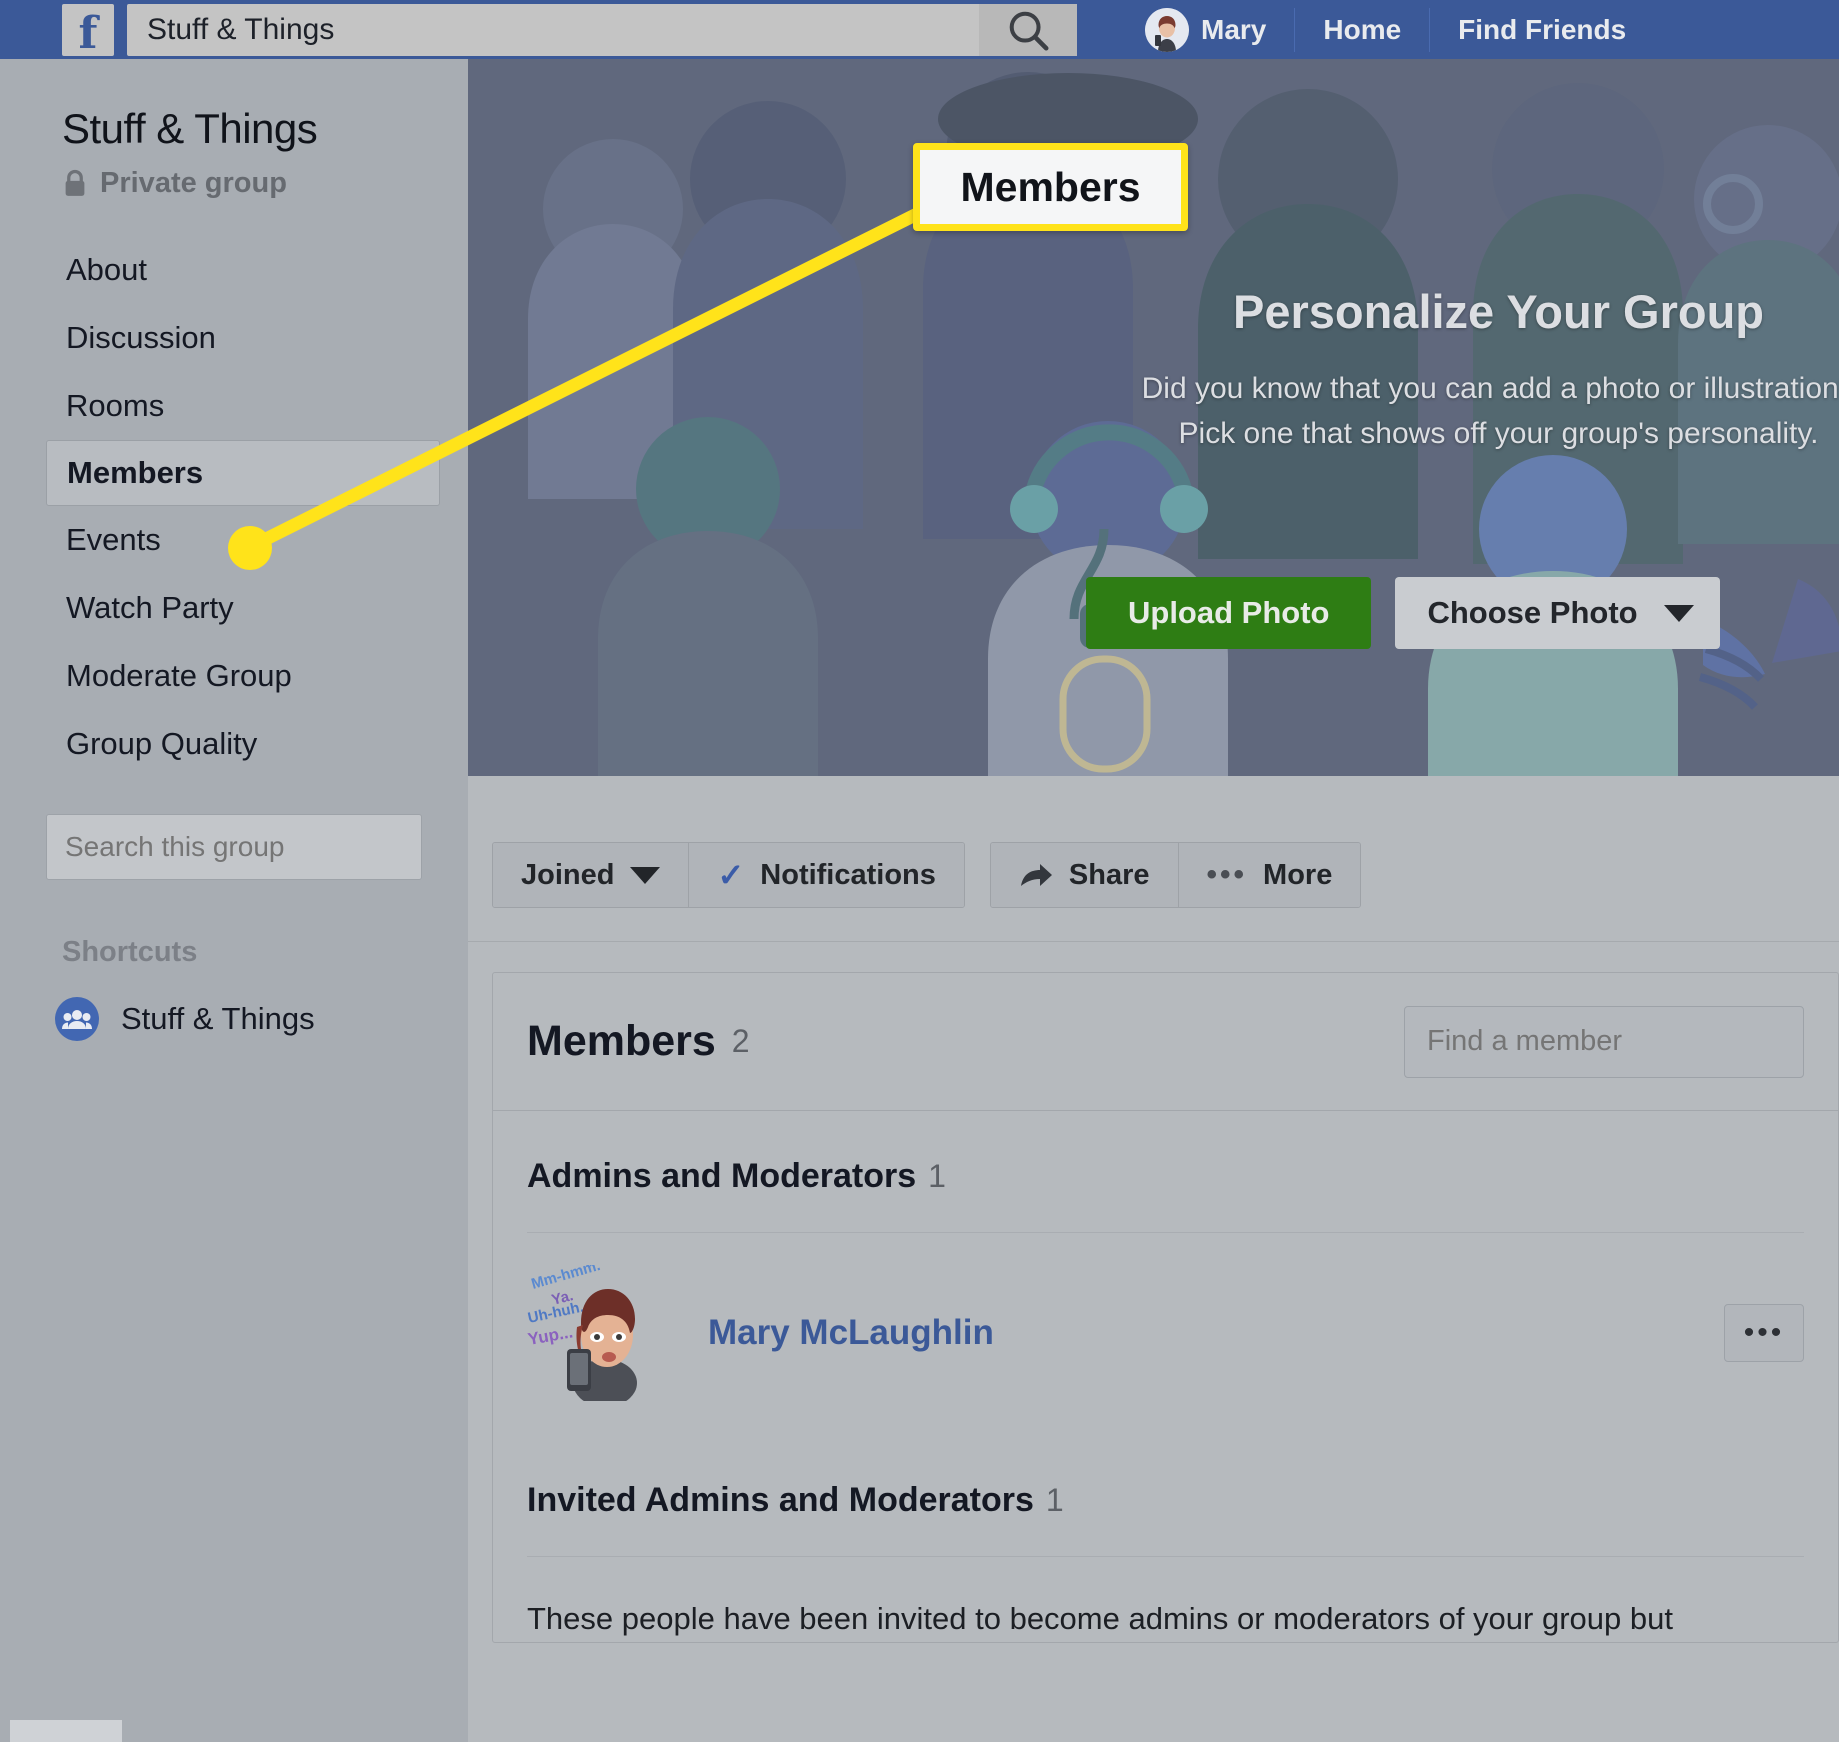 The width and height of the screenshot is (1839, 1742). Describe the element at coordinates (115, 405) in the screenshot. I see `sidebar-item-label: Rooms` at that location.